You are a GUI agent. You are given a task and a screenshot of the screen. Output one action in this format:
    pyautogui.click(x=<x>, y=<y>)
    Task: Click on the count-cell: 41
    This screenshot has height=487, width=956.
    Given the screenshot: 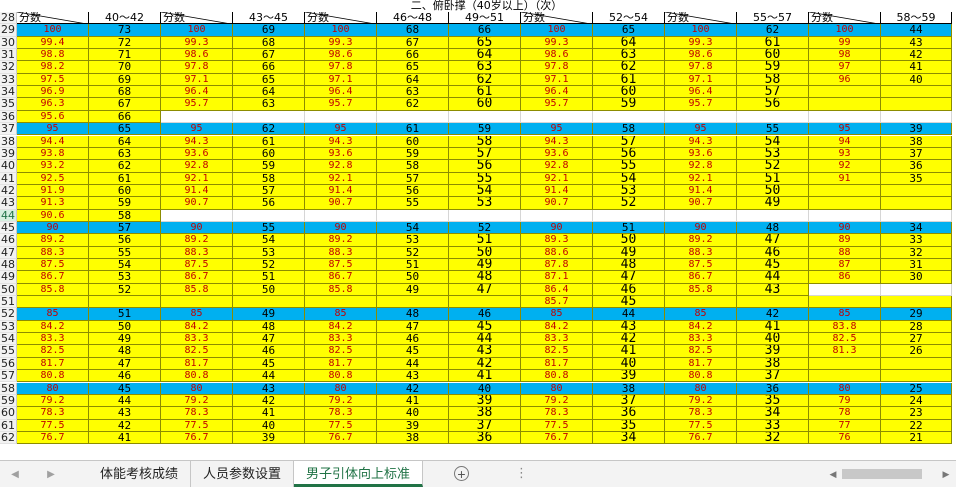 What is the action you would take?
    pyautogui.click(x=413, y=401)
    